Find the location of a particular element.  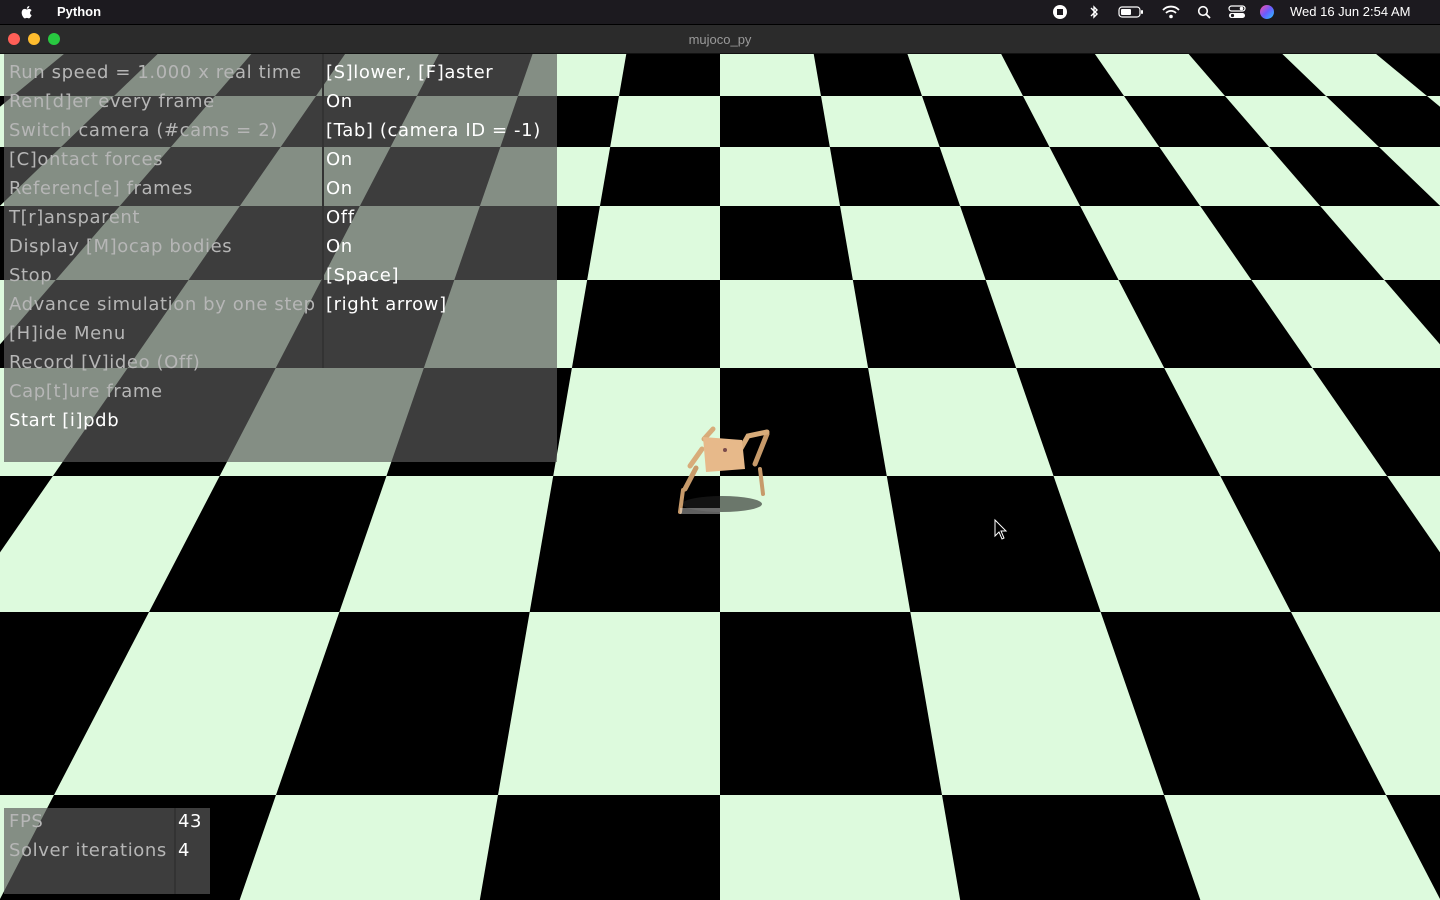

menu-row-label: Run speed = 1.000 x real time is located at coordinates (155, 72).